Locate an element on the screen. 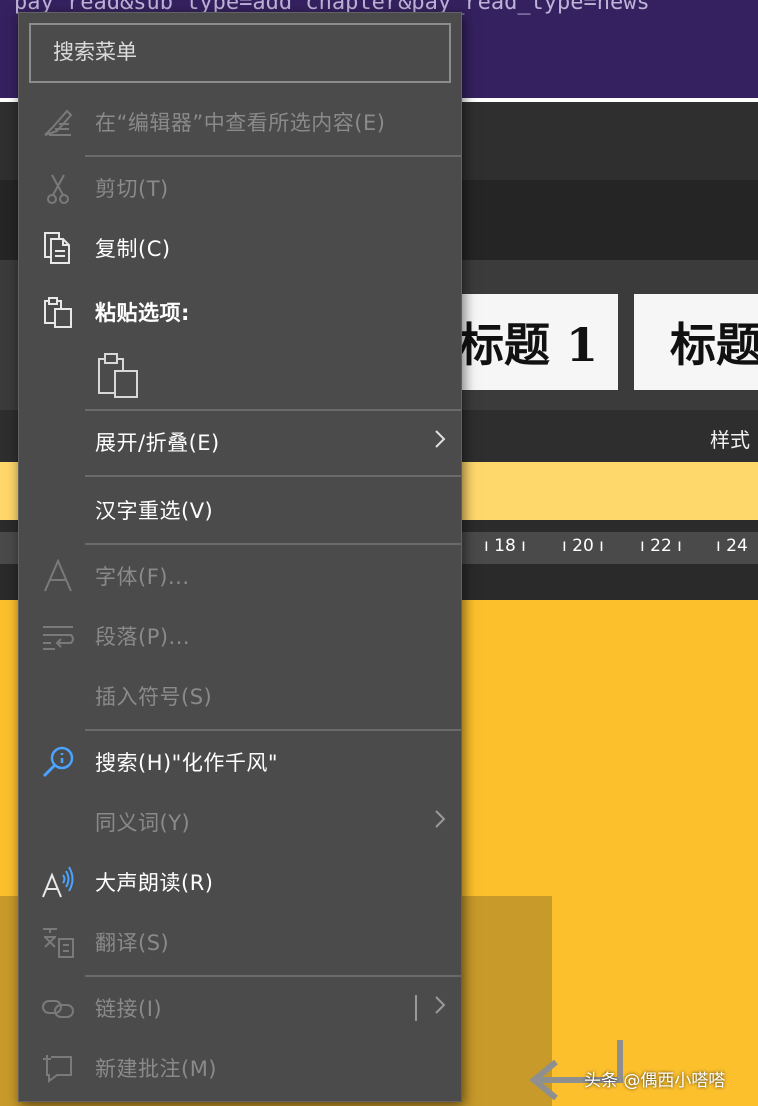 This screenshot has width=758, height=1106. menu-item-new-comment: 新建批注(M) is located at coordinates (241, 1068).